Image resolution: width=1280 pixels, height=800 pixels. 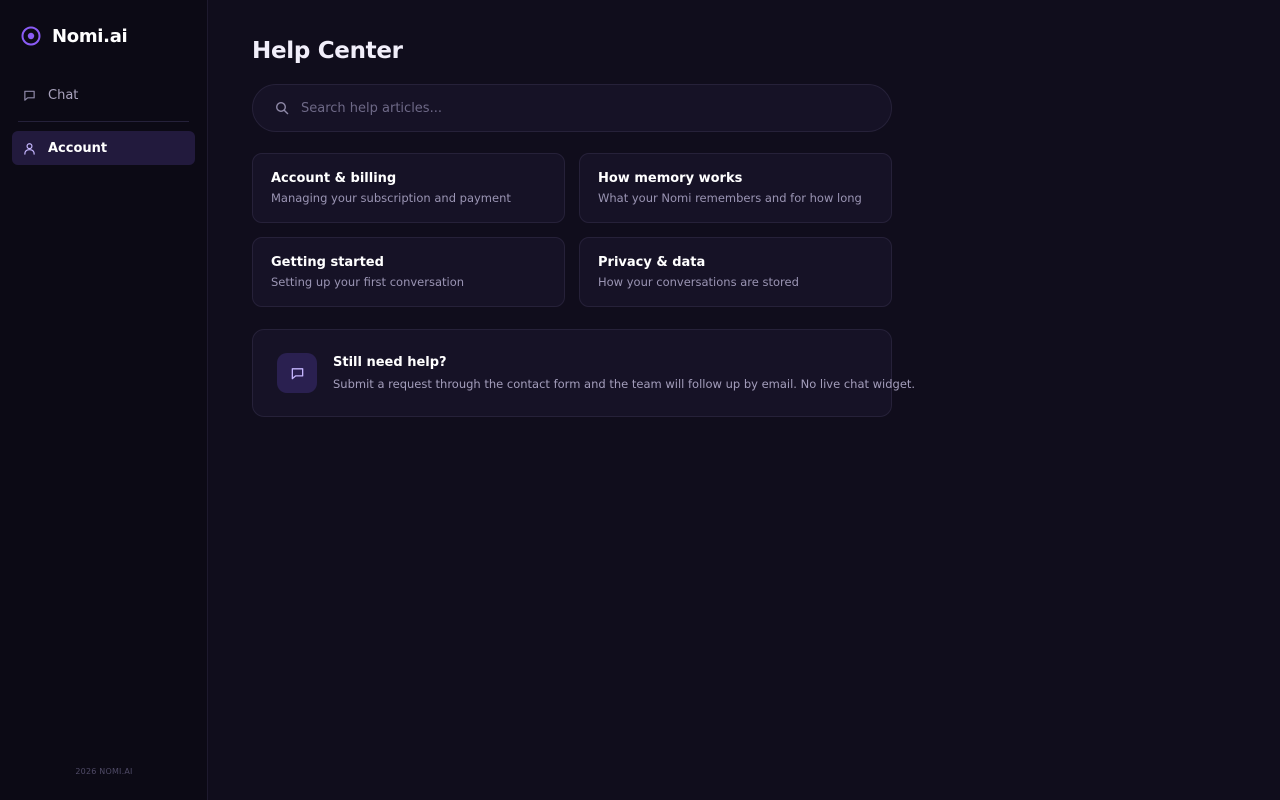 What do you see at coordinates (368, 282) in the screenshot?
I see `card-description: Setting up your first conversation` at bounding box center [368, 282].